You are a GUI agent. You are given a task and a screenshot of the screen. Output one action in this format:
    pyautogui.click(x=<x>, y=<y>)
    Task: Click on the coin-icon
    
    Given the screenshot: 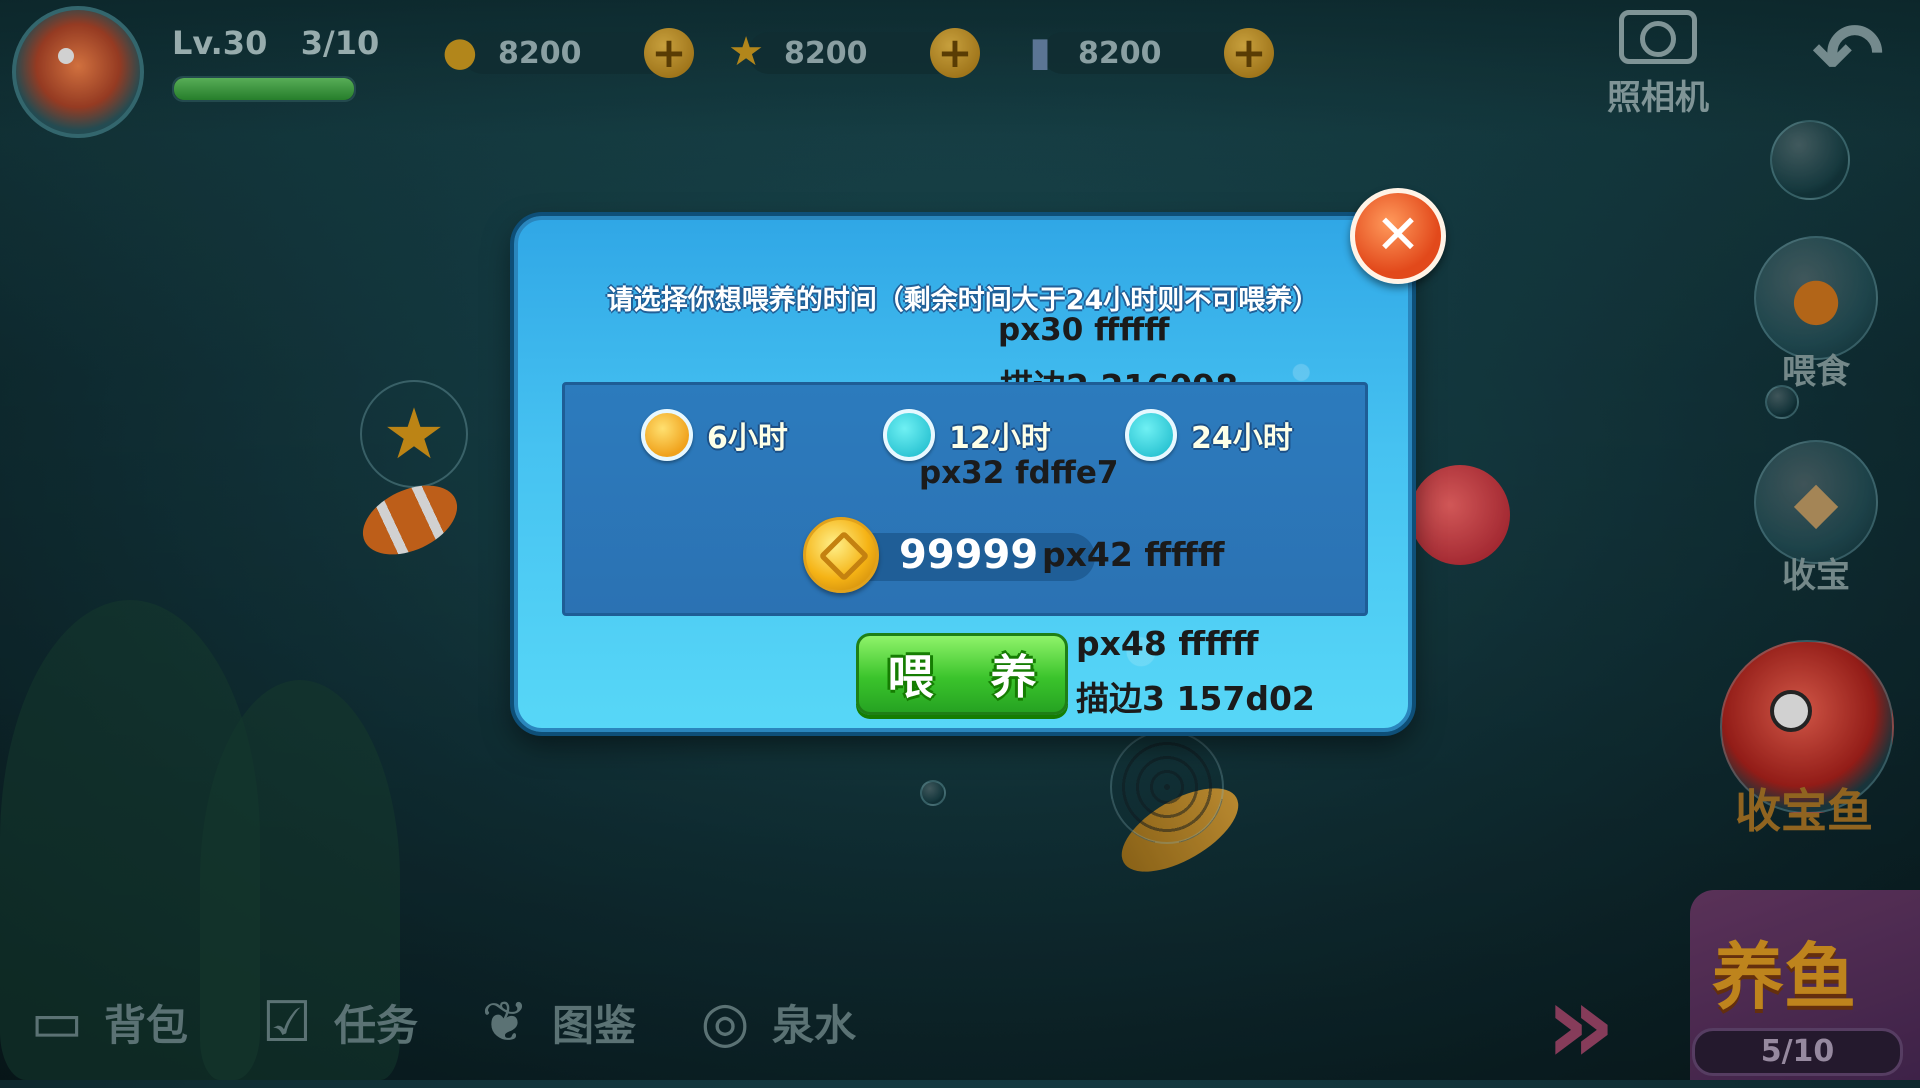 What is the action you would take?
    pyautogui.click(x=841, y=555)
    